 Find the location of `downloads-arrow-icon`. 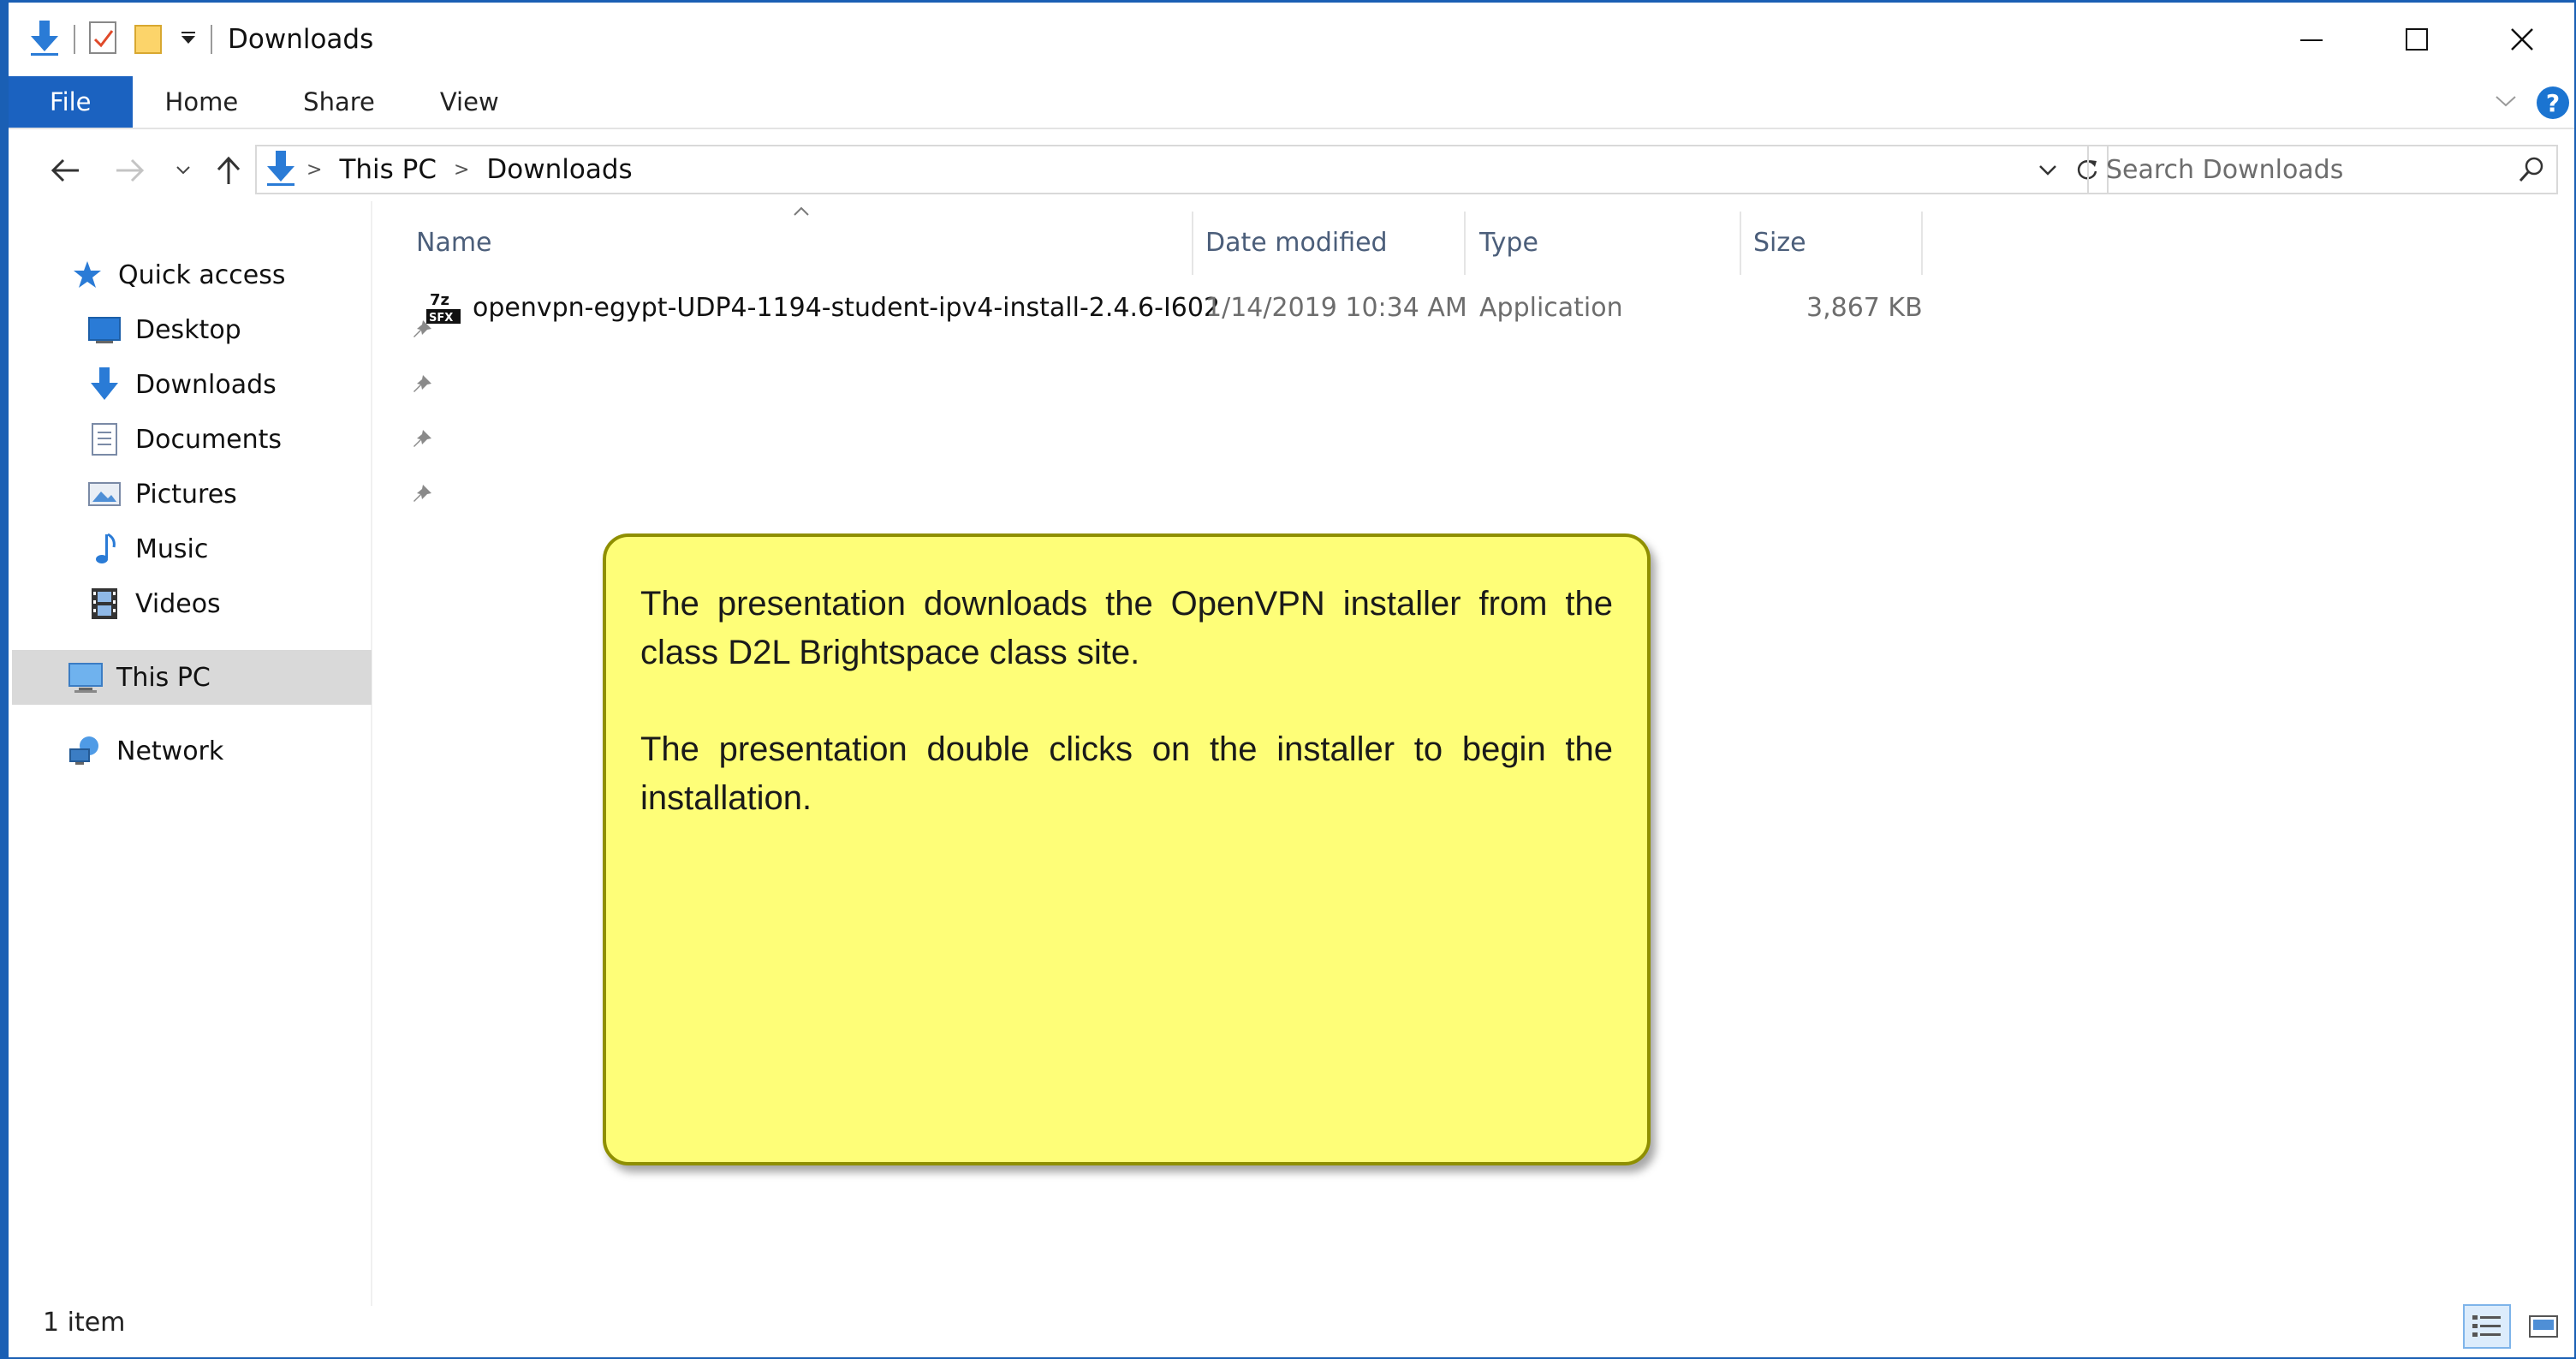

downloads-arrow-icon is located at coordinates (44, 39).